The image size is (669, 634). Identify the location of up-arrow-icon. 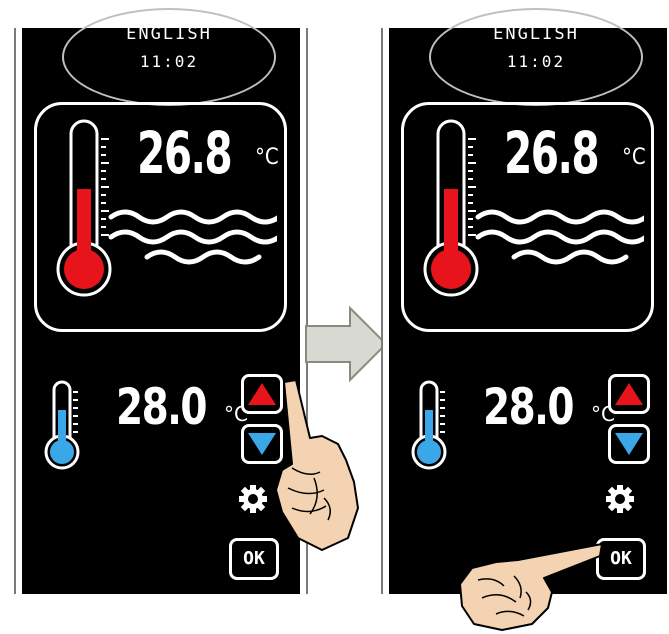
(629, 394).